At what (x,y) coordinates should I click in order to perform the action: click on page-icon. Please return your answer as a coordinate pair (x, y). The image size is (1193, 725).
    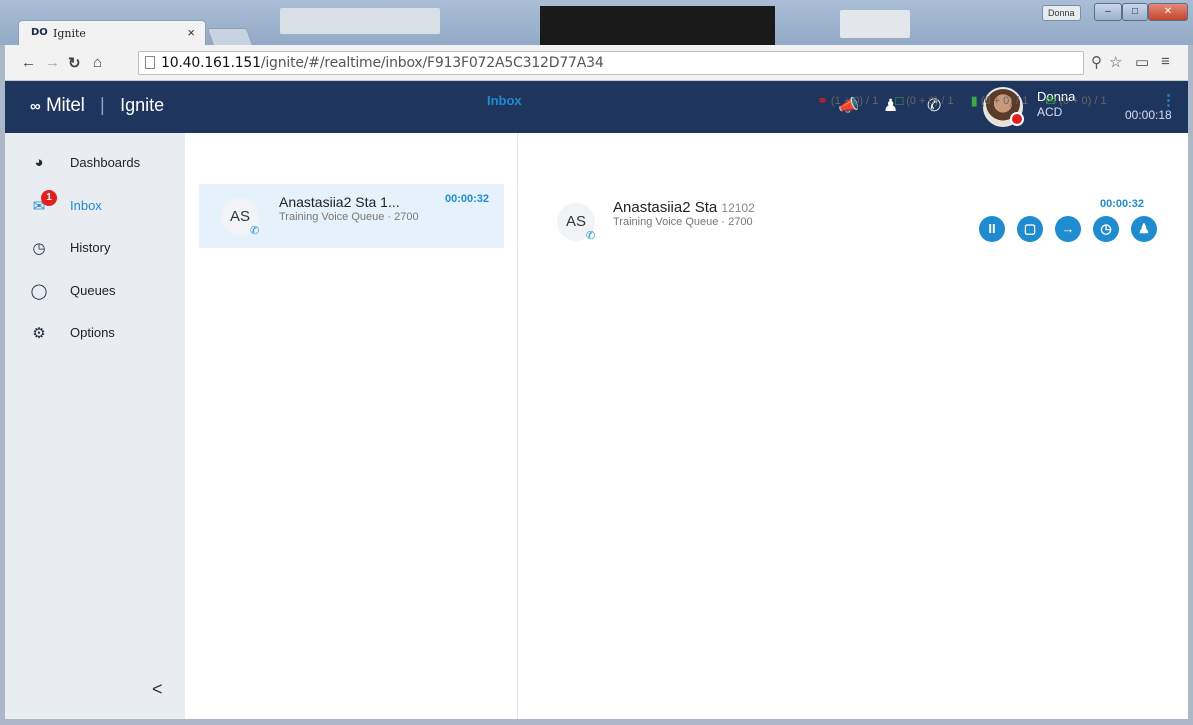
    Looking at the image, I should click on (150, 62).